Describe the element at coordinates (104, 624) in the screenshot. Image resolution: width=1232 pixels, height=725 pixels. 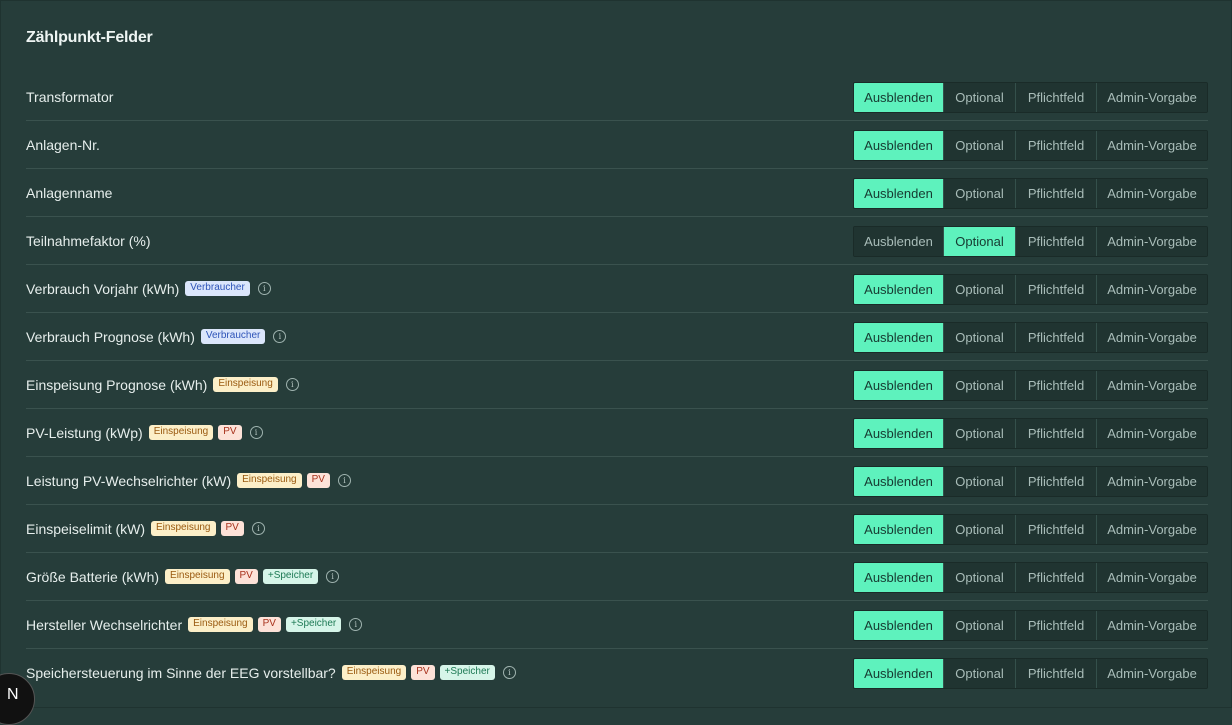
I see `field-label-text: Hersteller Wechselrichter` at that location.